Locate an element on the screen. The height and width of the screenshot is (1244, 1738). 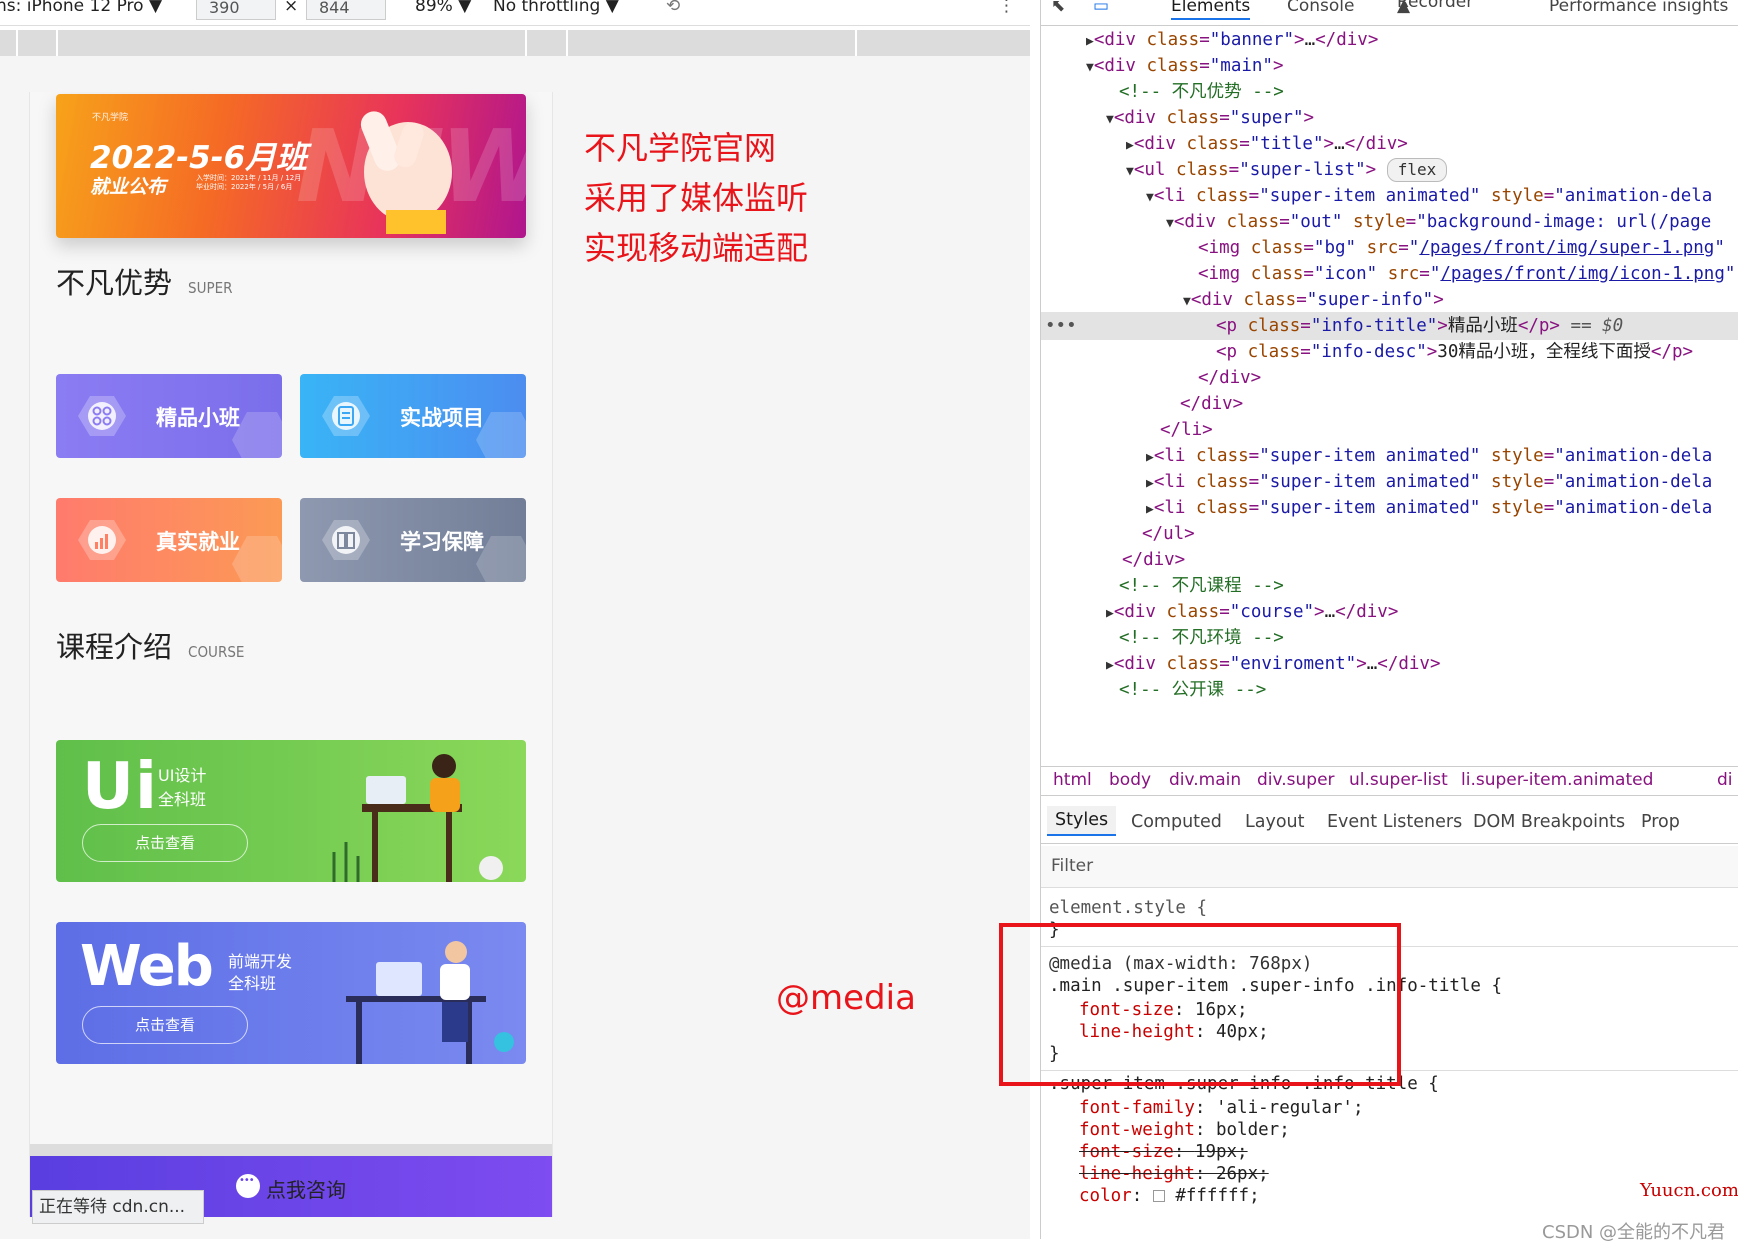
dom-line: </ul> is located at coordinates (1389, 534).